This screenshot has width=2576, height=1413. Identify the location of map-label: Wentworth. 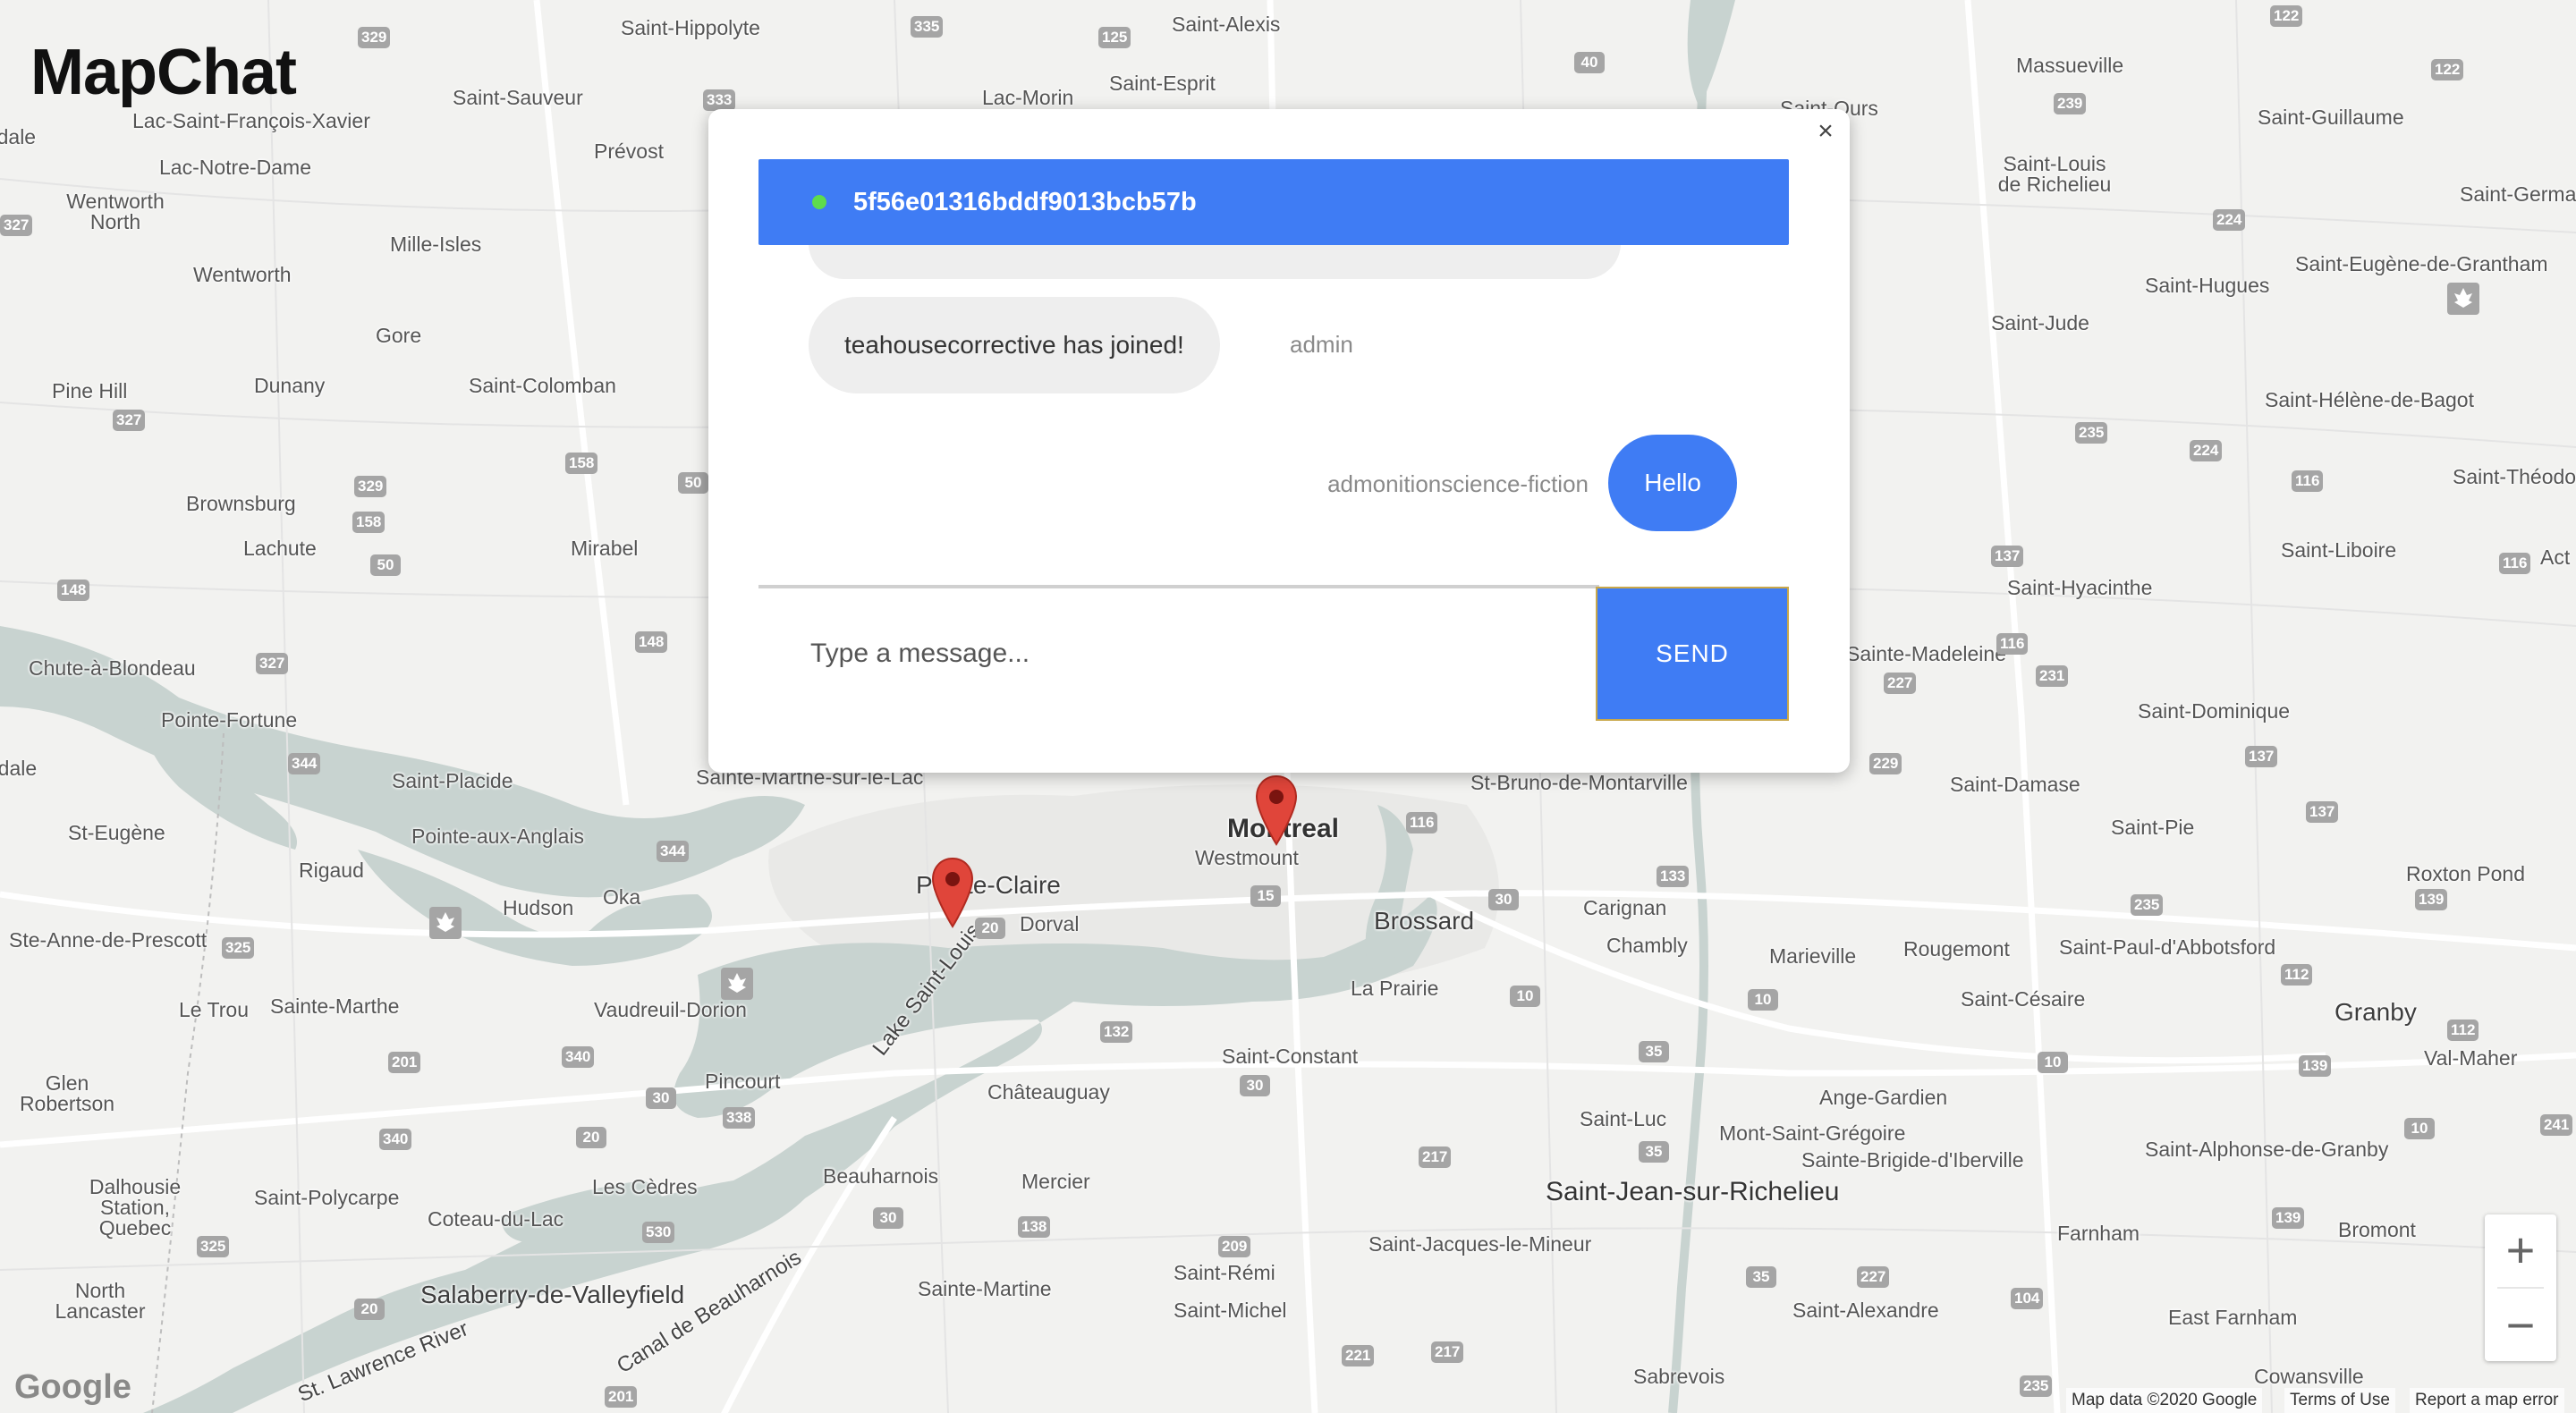
(242, 274).